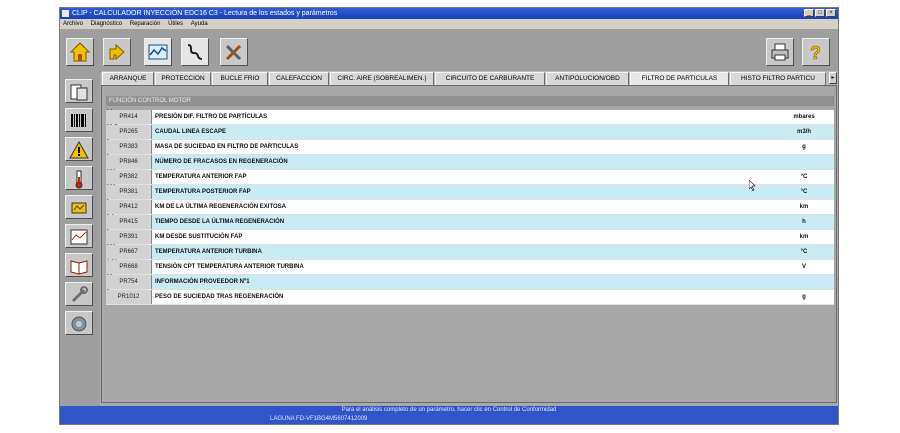 The image size is (900, 433). Describe the element at coordinates (128, 78) in the screenshot. I see `tab-arranque: ARRANQUE` at that location.